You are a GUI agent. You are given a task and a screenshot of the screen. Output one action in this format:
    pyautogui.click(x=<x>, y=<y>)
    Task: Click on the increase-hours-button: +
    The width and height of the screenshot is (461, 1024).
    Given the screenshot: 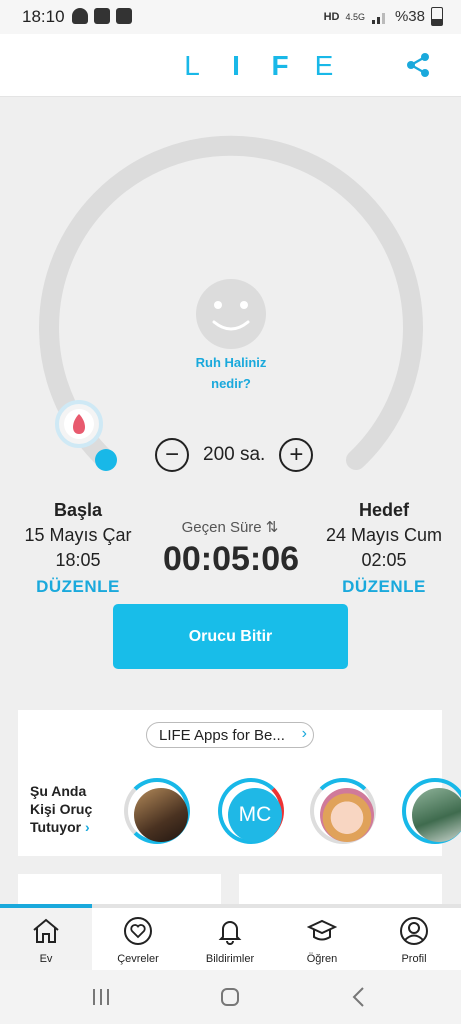 What is the action you would take?
    pyautogui.click(x=296, y=455)
    